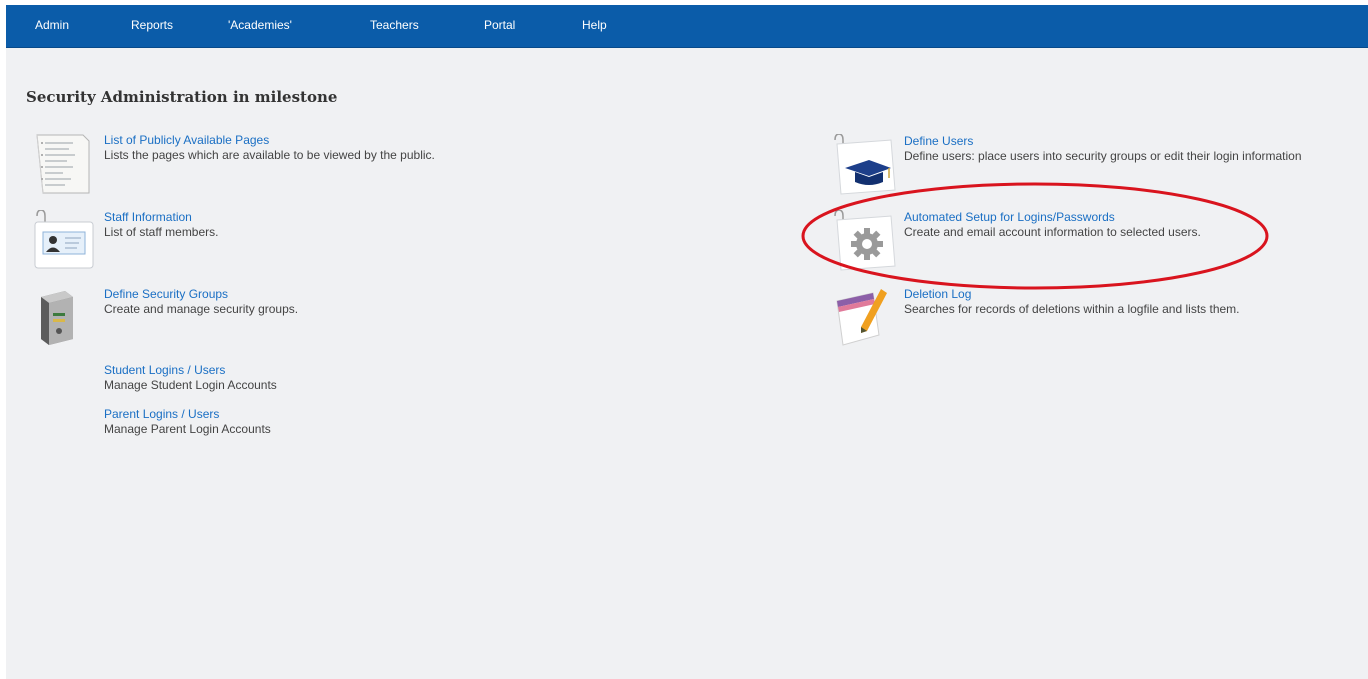  I want to click on parent-logins-link: Parent Logins / Users, so click(161, 414).